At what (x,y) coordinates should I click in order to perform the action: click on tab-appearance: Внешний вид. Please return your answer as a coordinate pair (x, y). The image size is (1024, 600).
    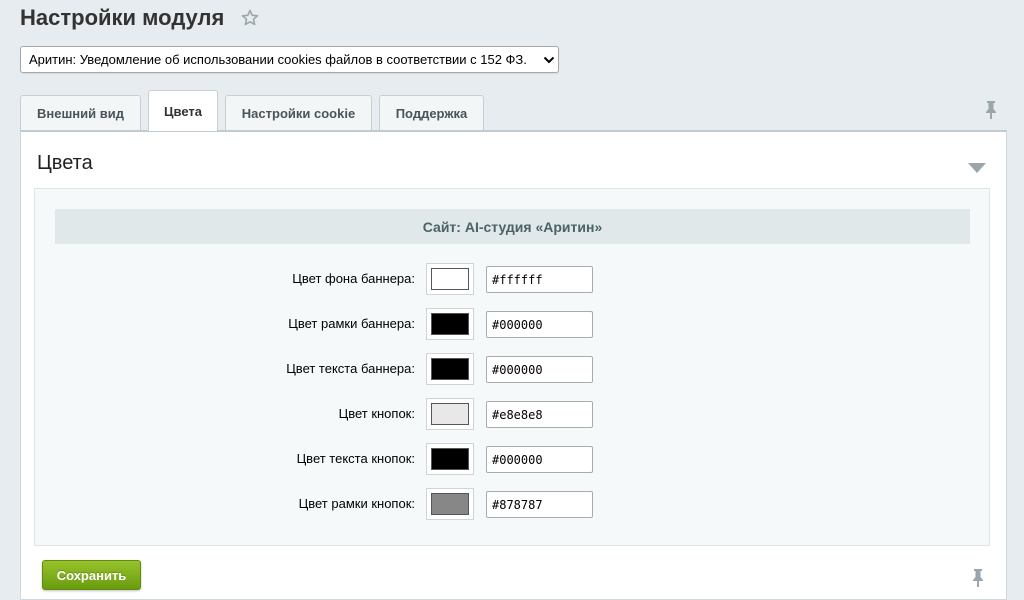
    Looking at the image, I should click on (80, 112).